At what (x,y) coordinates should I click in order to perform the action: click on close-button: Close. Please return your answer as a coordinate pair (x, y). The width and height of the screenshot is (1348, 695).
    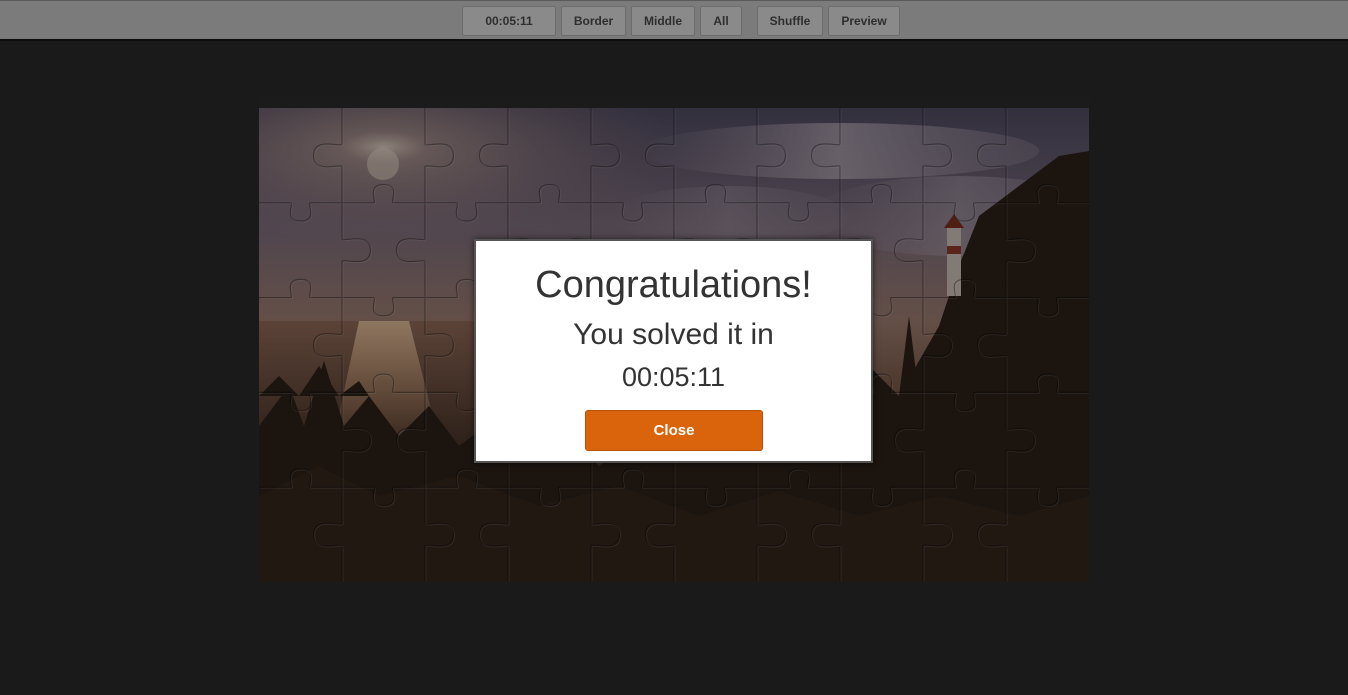
    Looking at the image, I should click on (674, 430).